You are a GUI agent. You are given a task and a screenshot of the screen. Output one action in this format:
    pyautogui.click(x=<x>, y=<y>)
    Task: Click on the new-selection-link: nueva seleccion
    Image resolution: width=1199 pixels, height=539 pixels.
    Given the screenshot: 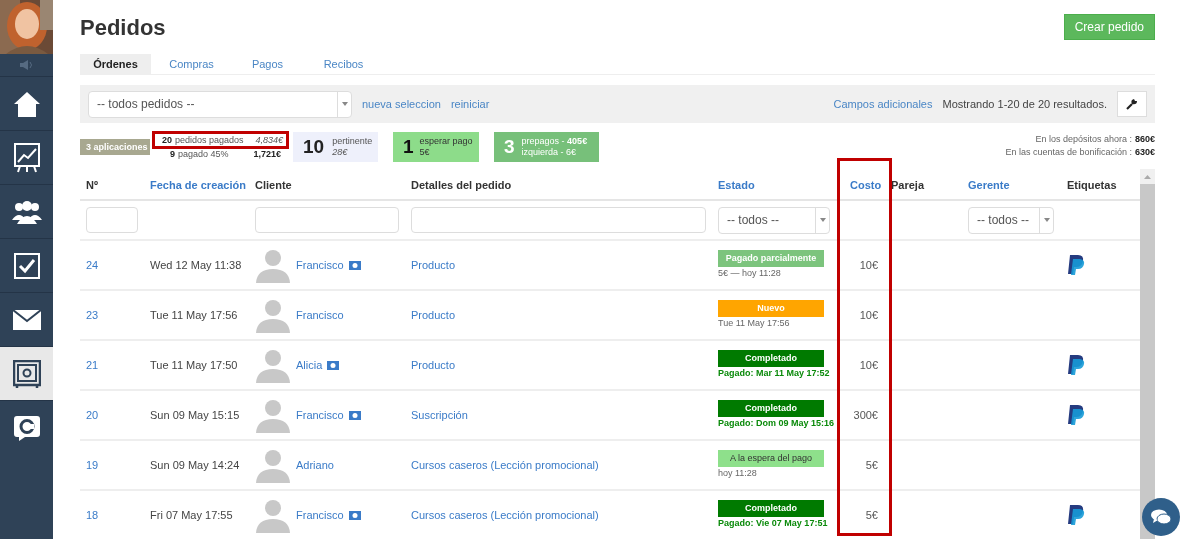 What is the action you would take?
    pyautogui.click(x=401, y=104)
    